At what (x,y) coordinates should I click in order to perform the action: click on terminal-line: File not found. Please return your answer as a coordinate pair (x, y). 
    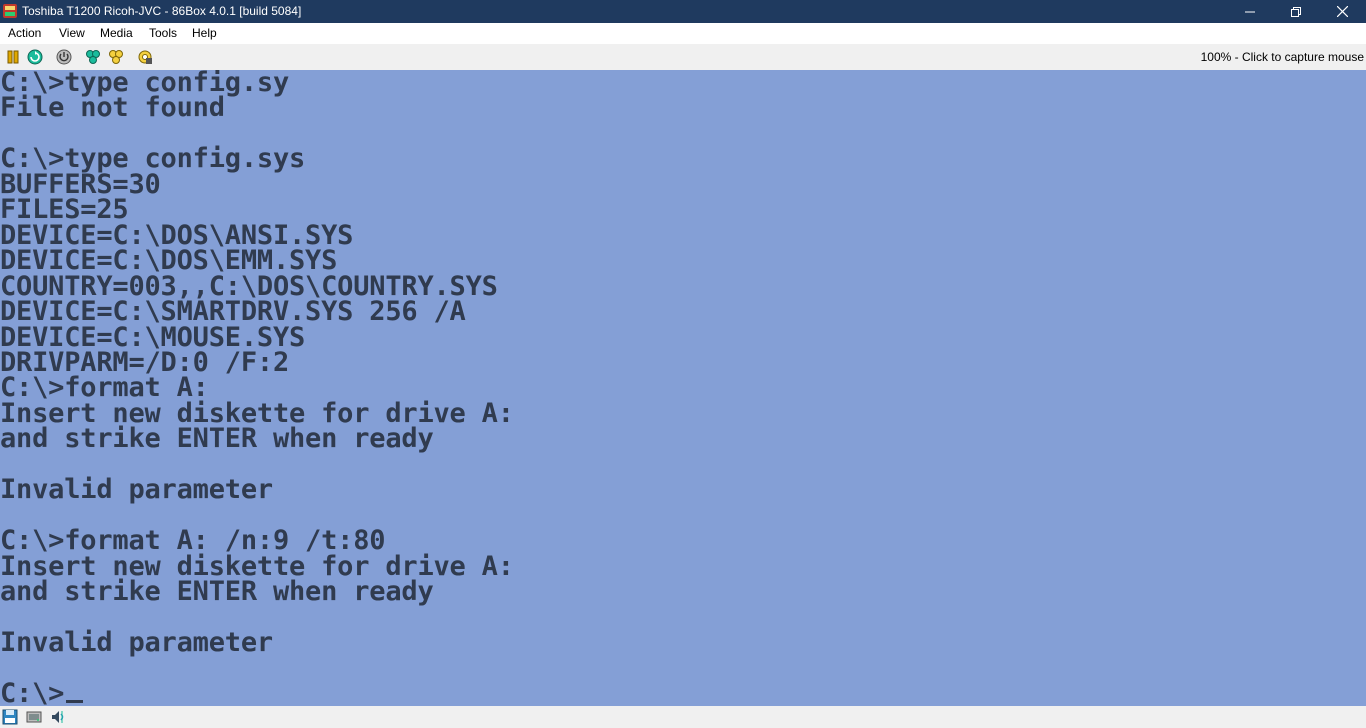
    Looking at the image, I should click on (112, 108).